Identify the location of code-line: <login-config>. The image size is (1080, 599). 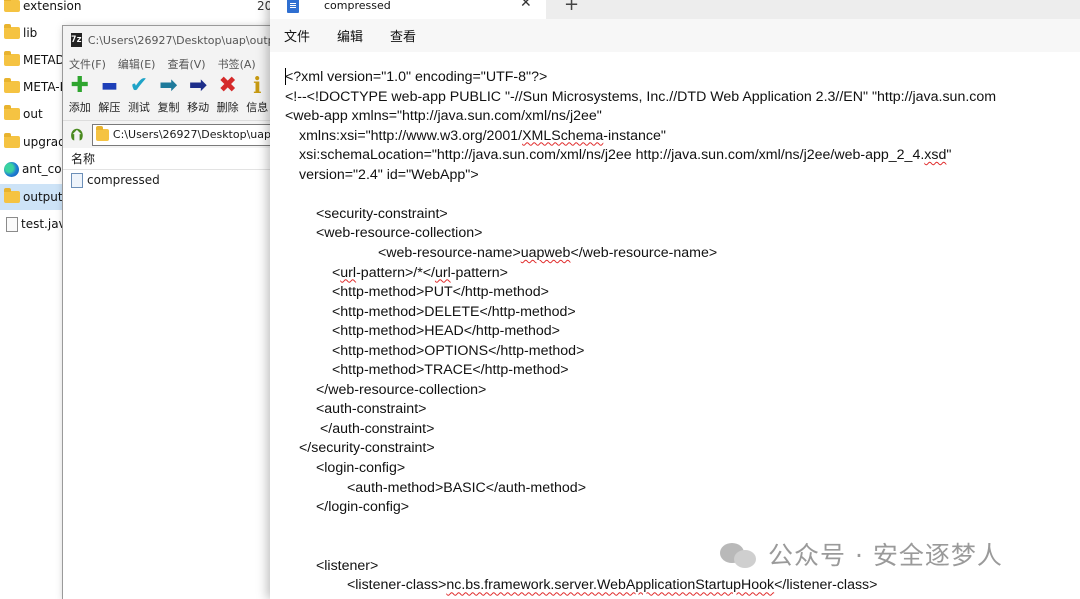
(361, 468).